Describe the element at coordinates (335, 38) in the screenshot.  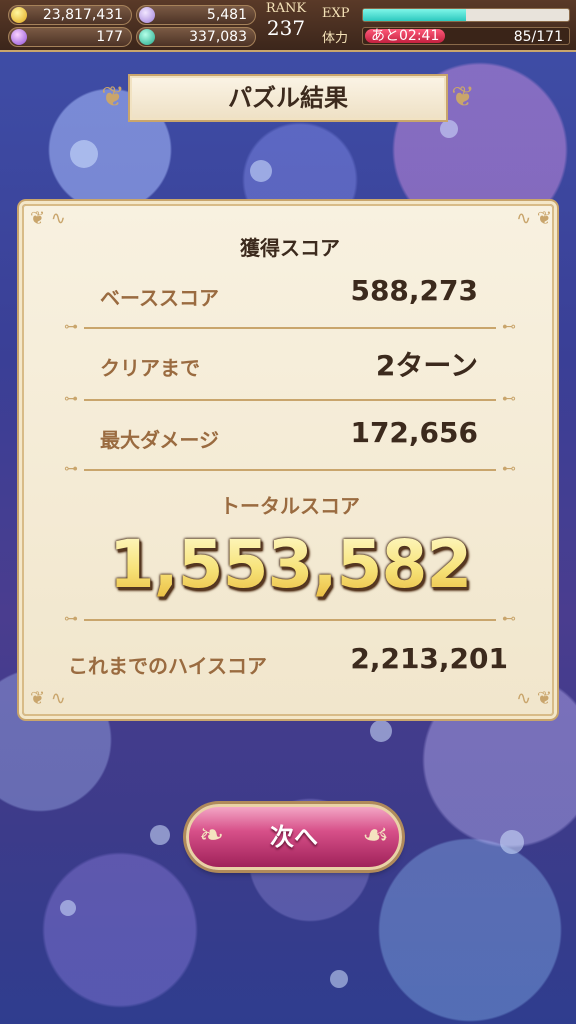
I see `stamina-label: 体力` at that location.